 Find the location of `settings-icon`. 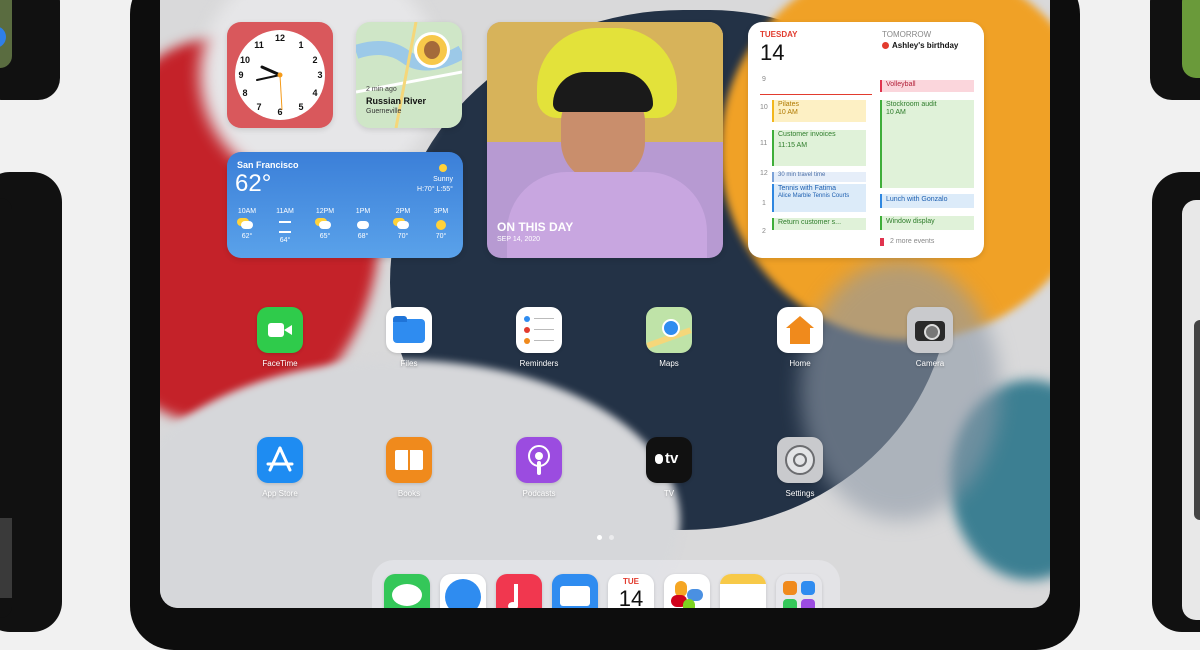

settings-icon is located at coordinates (800, 460).